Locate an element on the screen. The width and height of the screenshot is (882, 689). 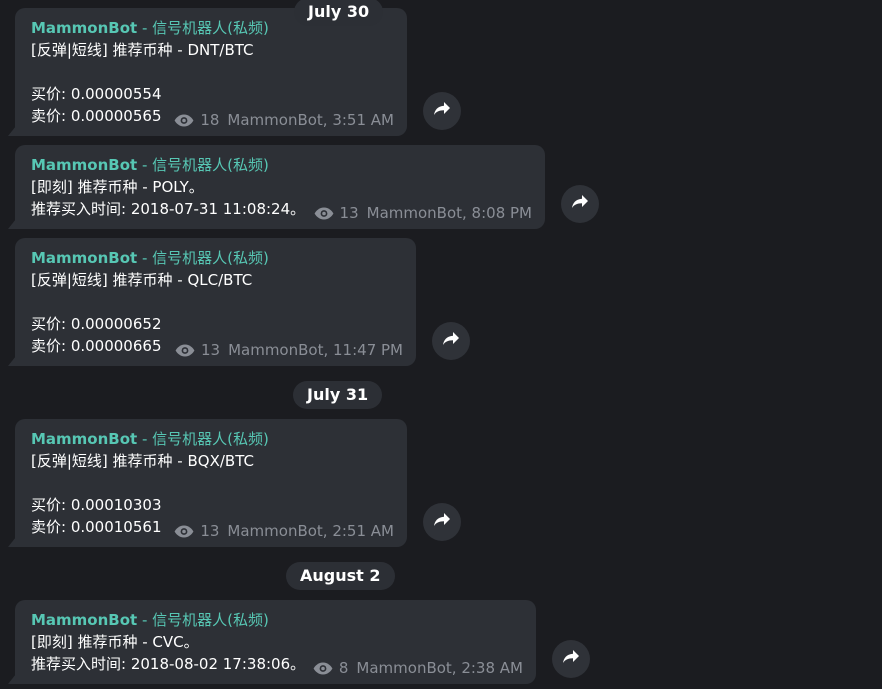
date-separator: August 2 is located at coordinates (340, 576).